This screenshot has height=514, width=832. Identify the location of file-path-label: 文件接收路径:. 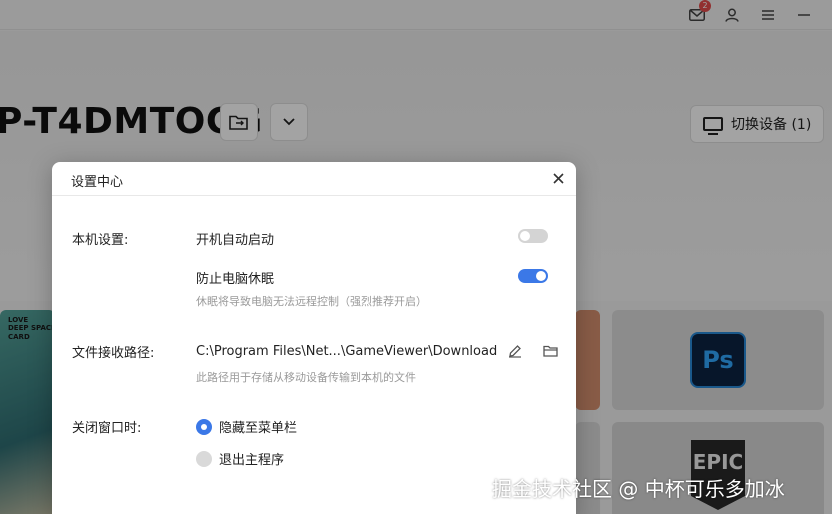
(113, 353).